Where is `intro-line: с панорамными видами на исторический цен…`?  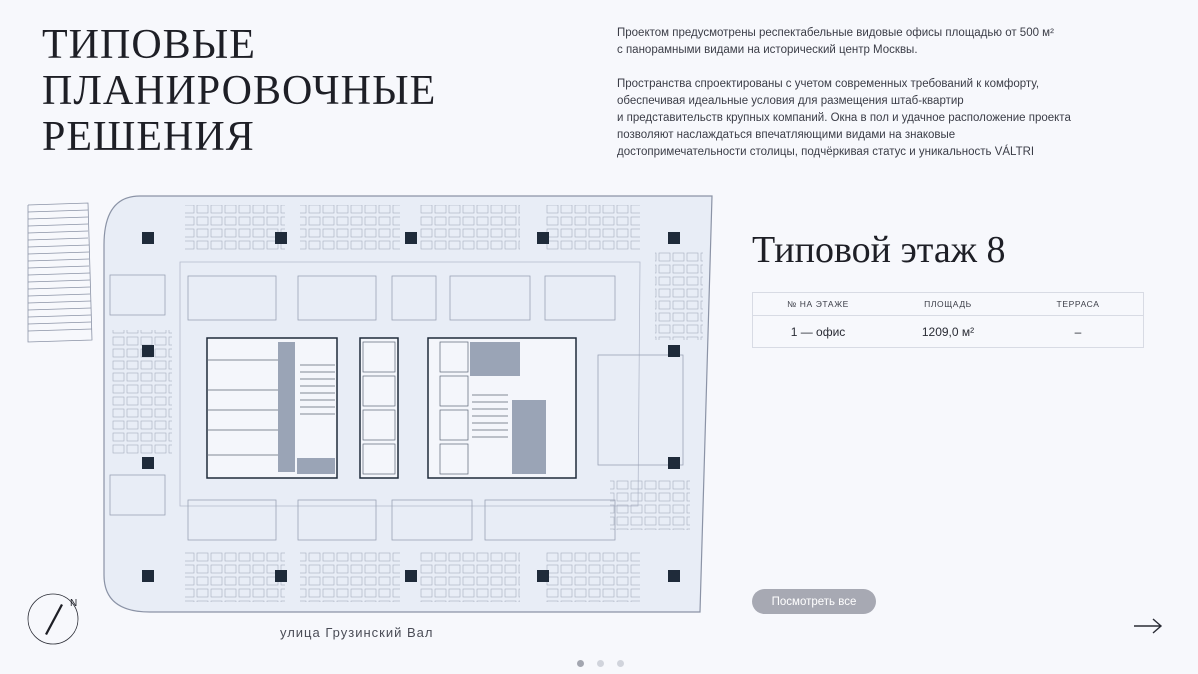 intro-line: с панорамными видами на исторический цен… is located at coordinates (767, 50).